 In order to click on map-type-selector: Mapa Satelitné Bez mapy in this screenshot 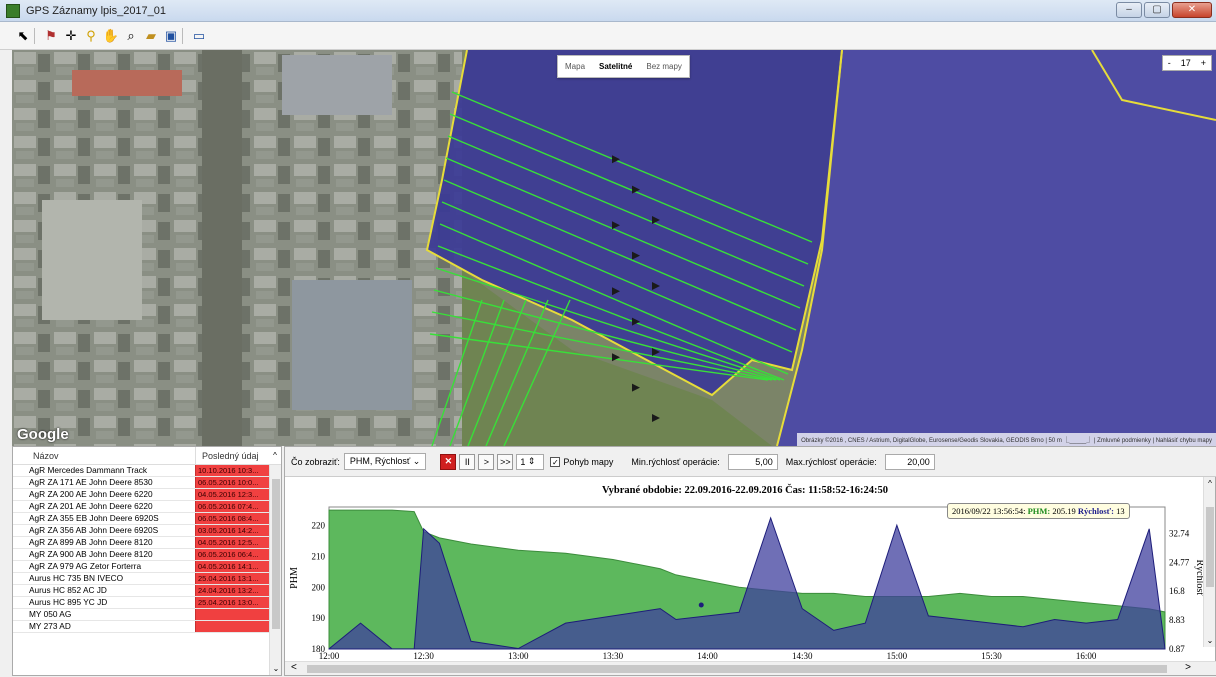, I will do `click(623, 66)`.